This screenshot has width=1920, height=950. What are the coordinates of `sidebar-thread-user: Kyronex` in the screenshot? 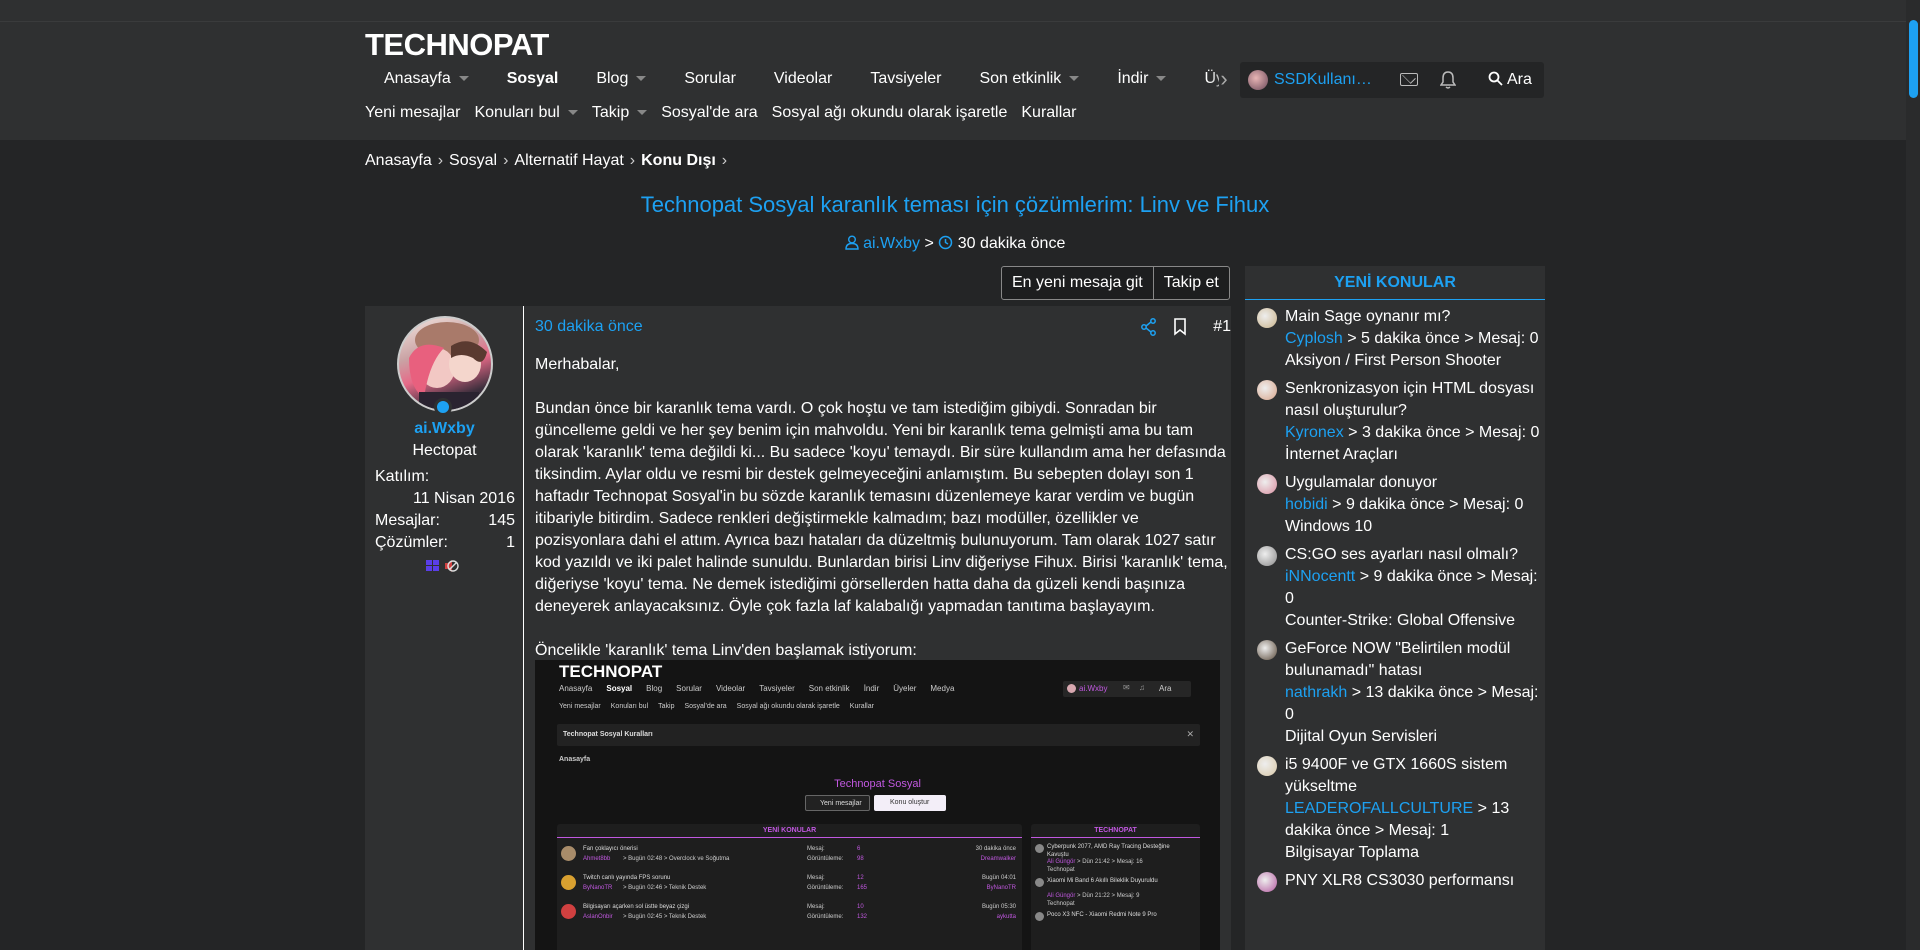 It's located at (1314, 432).